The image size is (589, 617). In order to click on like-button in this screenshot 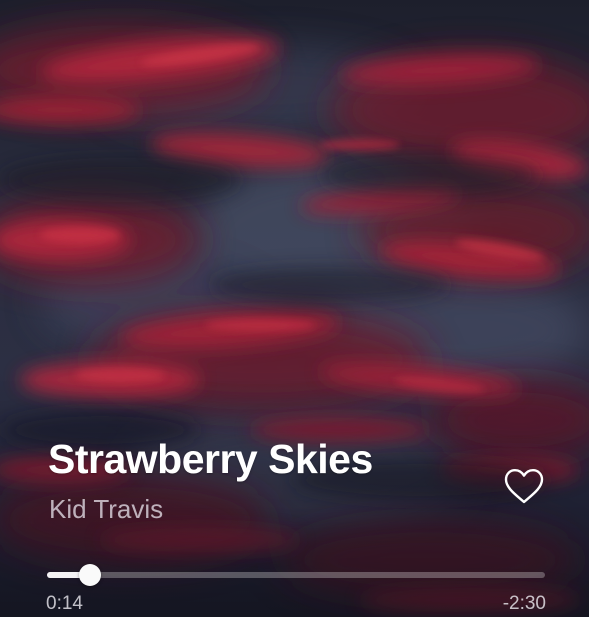, I will do `click(524, 487)`.